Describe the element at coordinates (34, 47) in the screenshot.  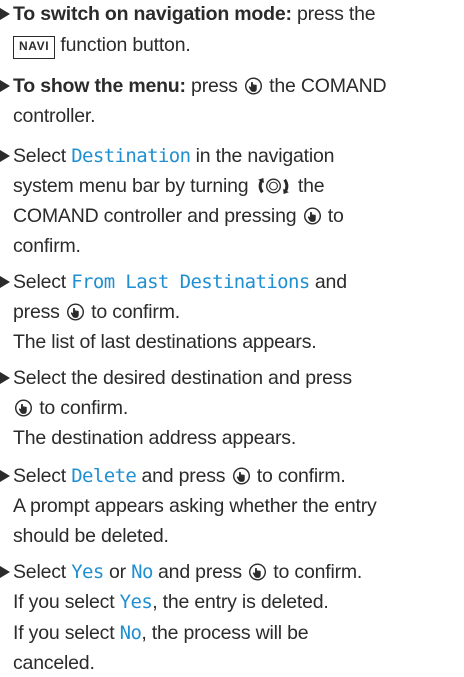
I see `navi-function-button: NAVI` at that location.